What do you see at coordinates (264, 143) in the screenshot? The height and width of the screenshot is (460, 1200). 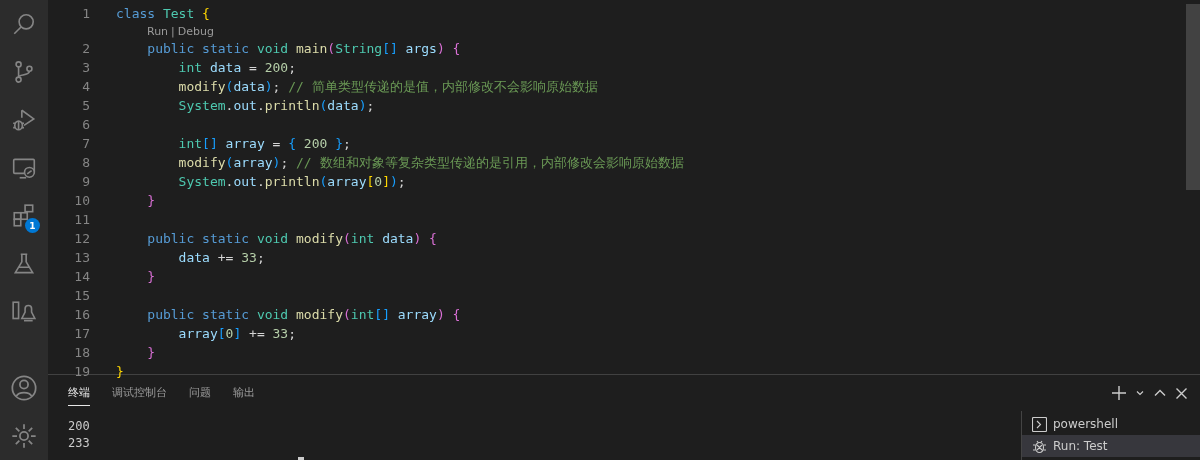 I see `code-line: int[] array = { 200 };` at bounding box center [264, 143].